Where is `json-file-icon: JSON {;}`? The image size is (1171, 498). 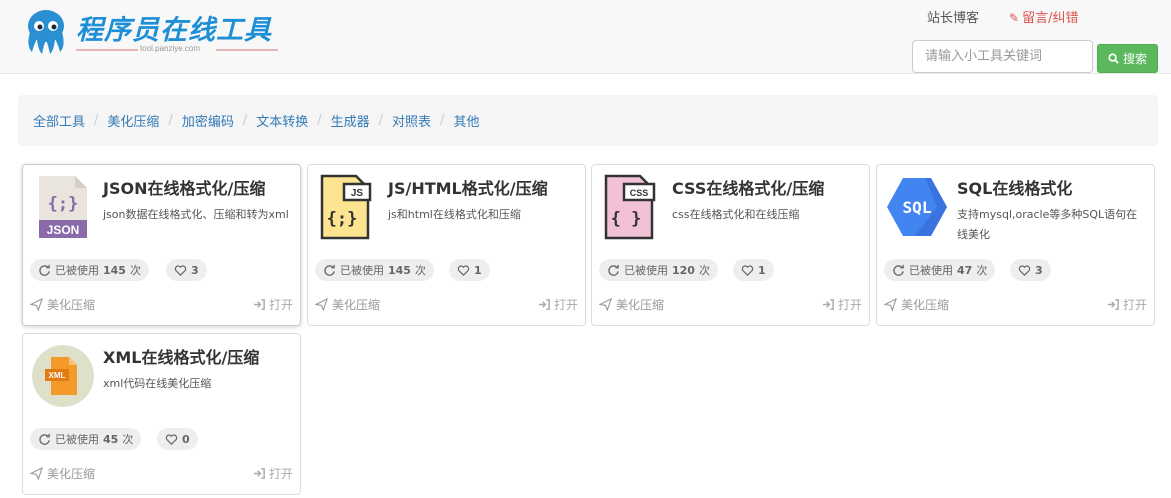
json-file-icon: JSON {;} is located at coordinates (63, 207).